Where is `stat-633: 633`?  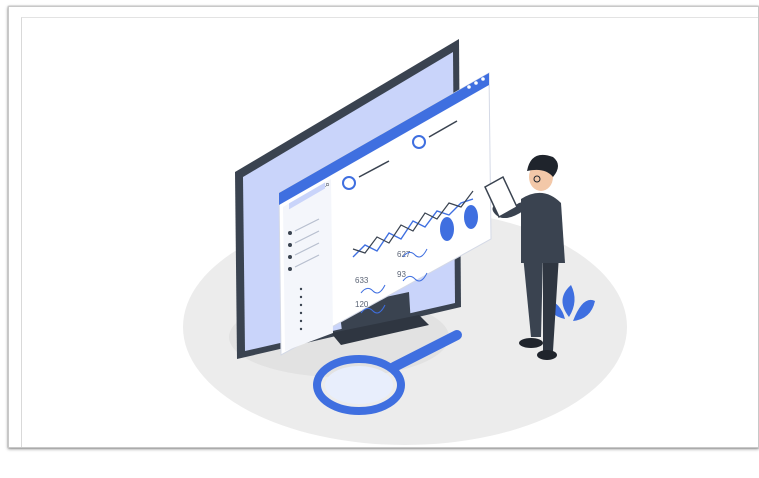
stat-633: 633 is located at coordinates (362, 280).